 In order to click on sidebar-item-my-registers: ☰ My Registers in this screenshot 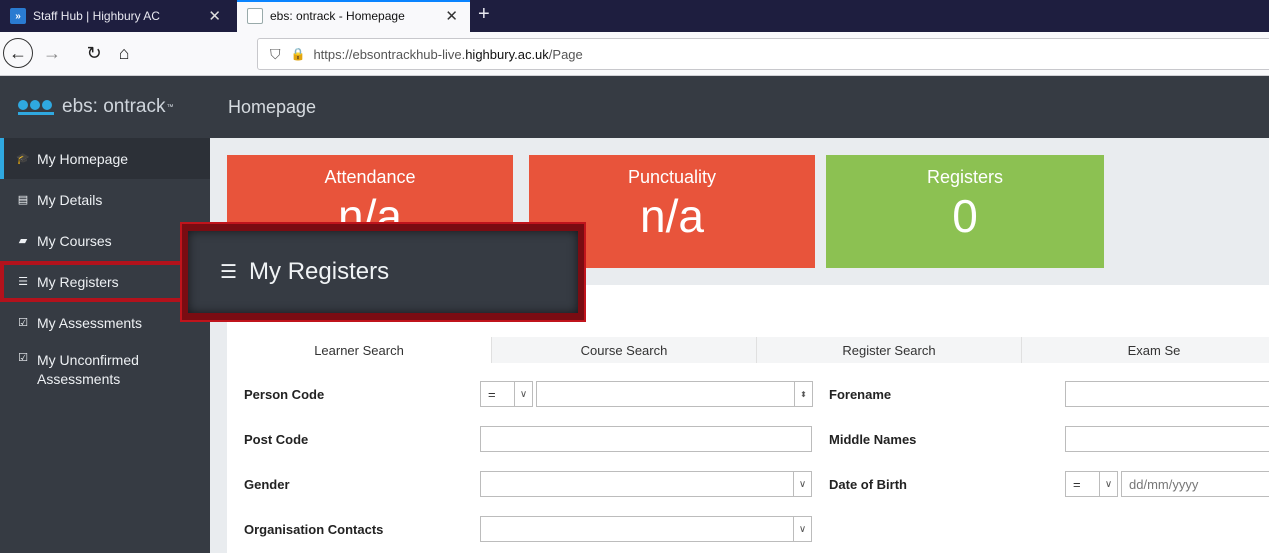, I will do `click(105, 281)`.